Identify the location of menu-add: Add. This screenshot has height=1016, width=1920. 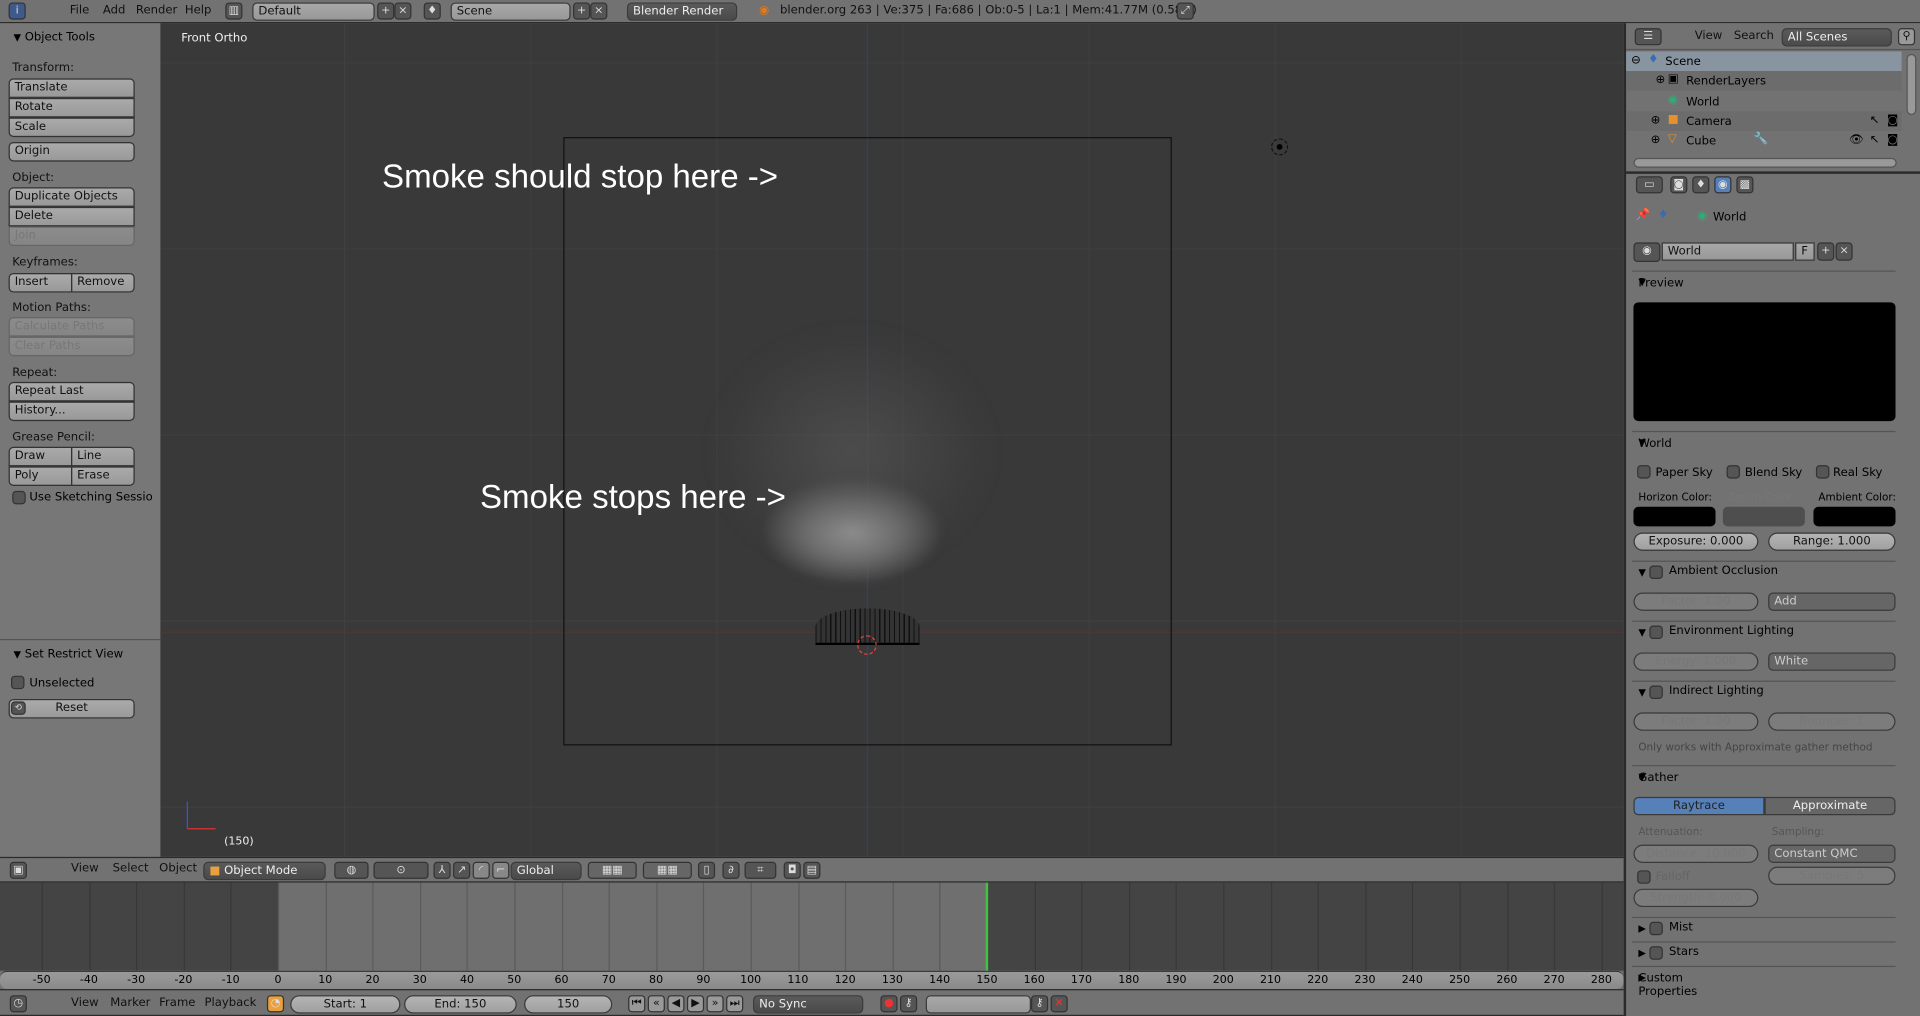
(114, 10).